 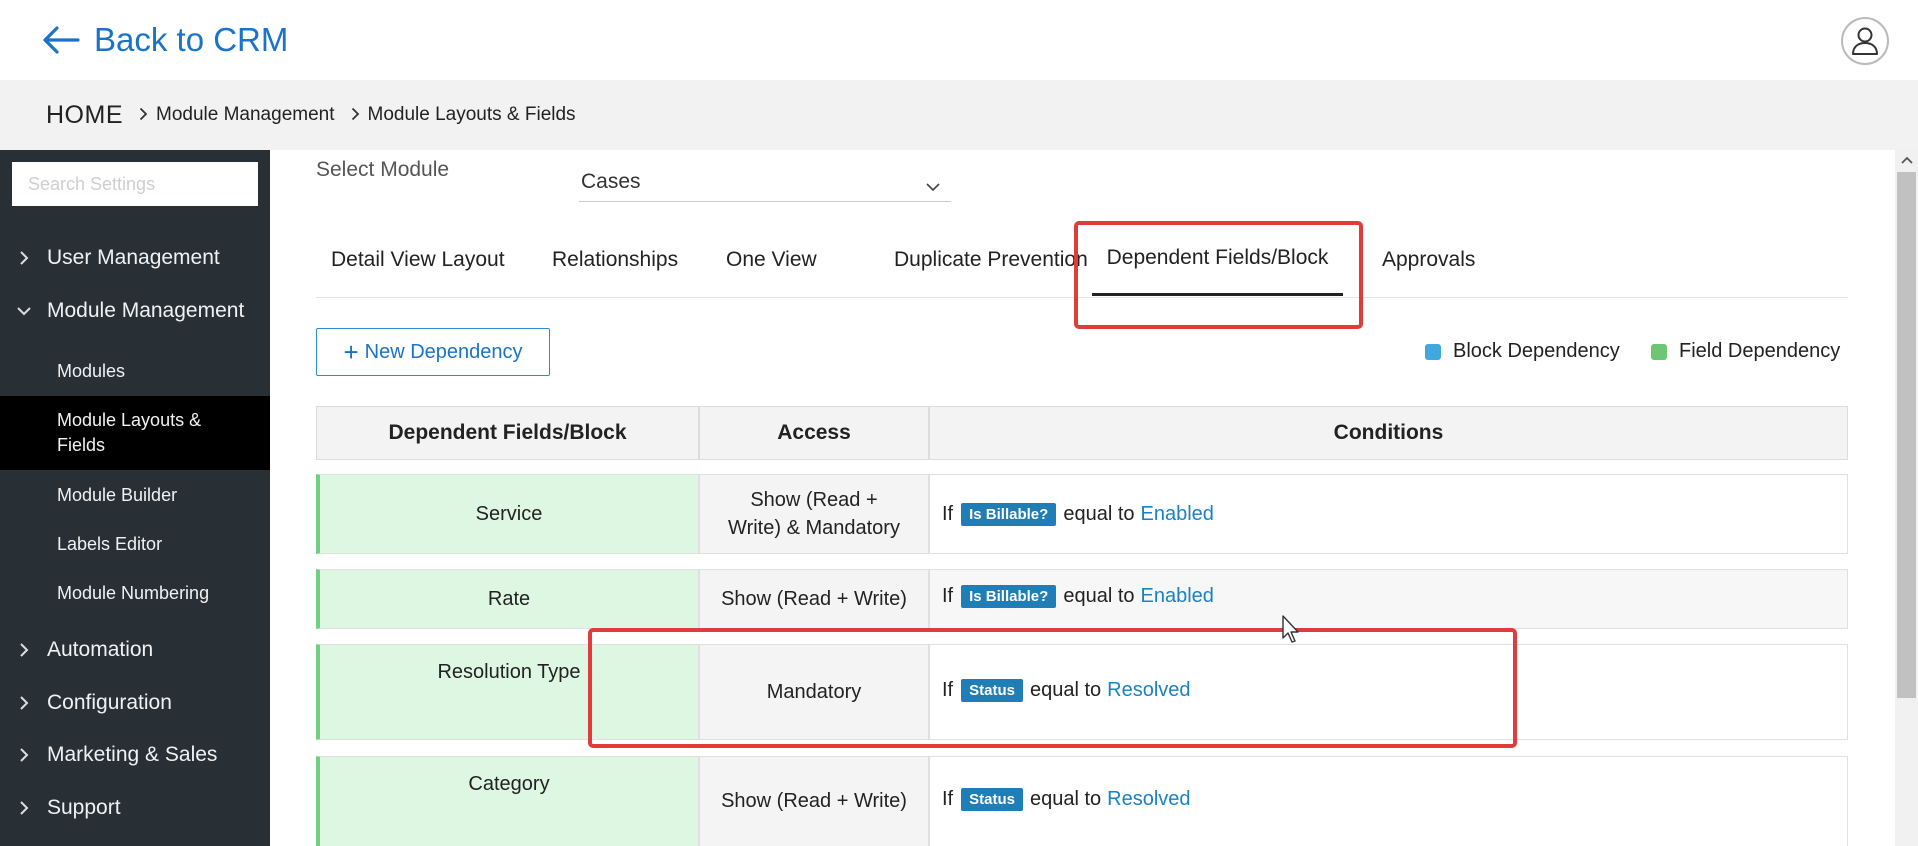 I want to click on tab-one-view: One View, so click(x=771, y=260).